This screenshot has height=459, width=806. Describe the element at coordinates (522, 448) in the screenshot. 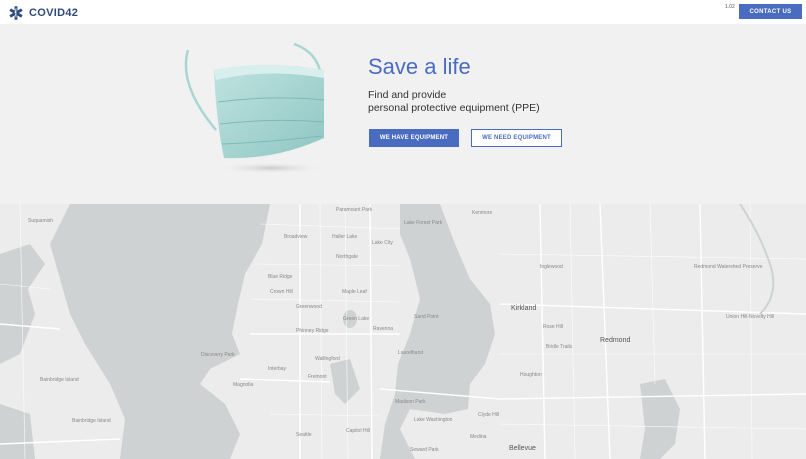

I see `map-label: Bellevue` at that location.